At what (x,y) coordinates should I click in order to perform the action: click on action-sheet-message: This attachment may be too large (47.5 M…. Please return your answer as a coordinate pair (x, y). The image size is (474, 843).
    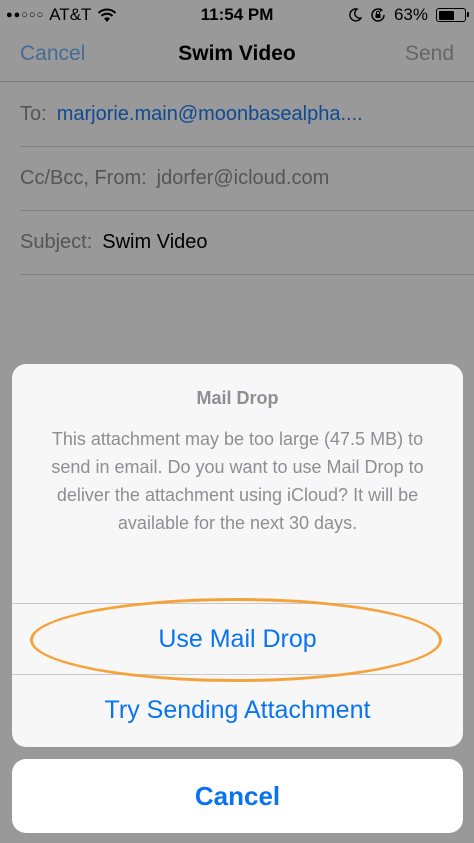
    Looking at the image, I should click on (237, 481).